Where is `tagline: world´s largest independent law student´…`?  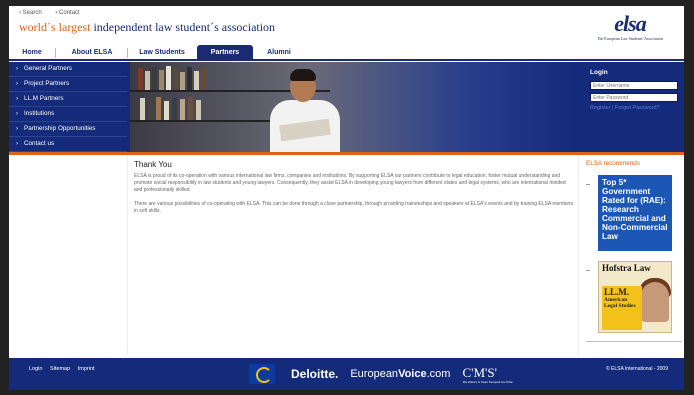
tagline: world´s largest independent law student´… is located at coordinates (147, 27).